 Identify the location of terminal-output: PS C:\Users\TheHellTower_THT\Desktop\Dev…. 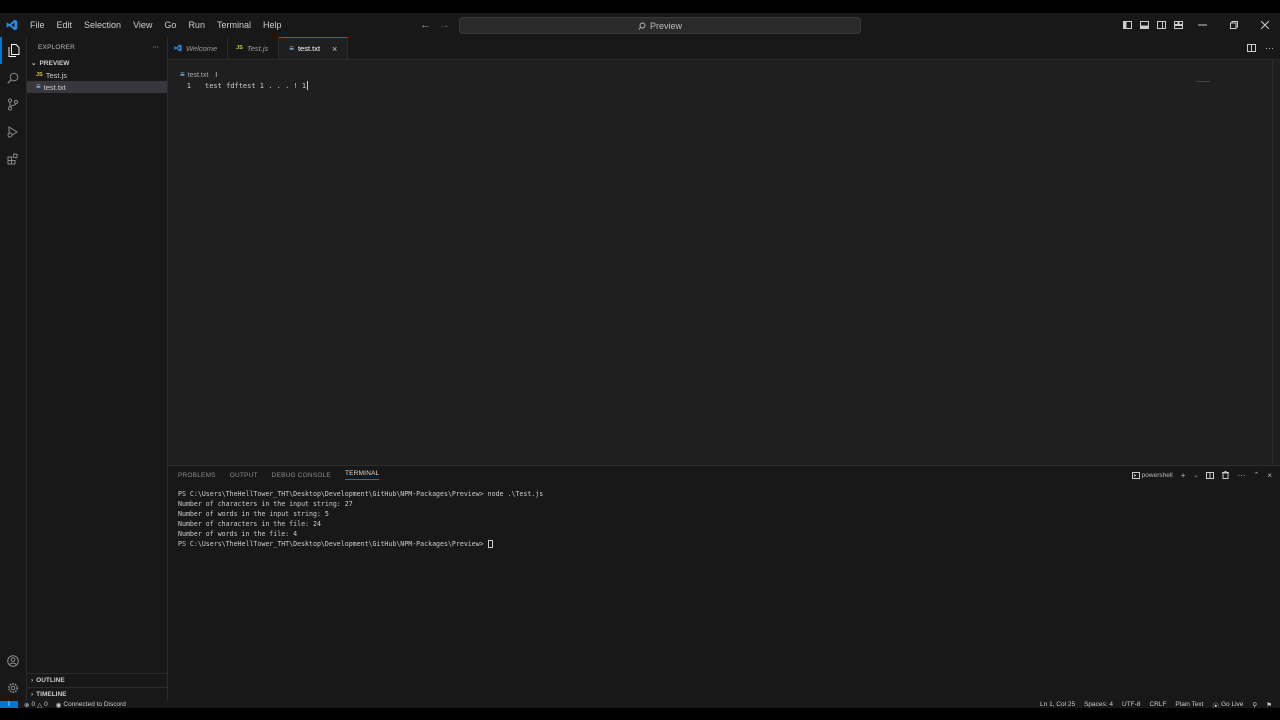
(360, 519).